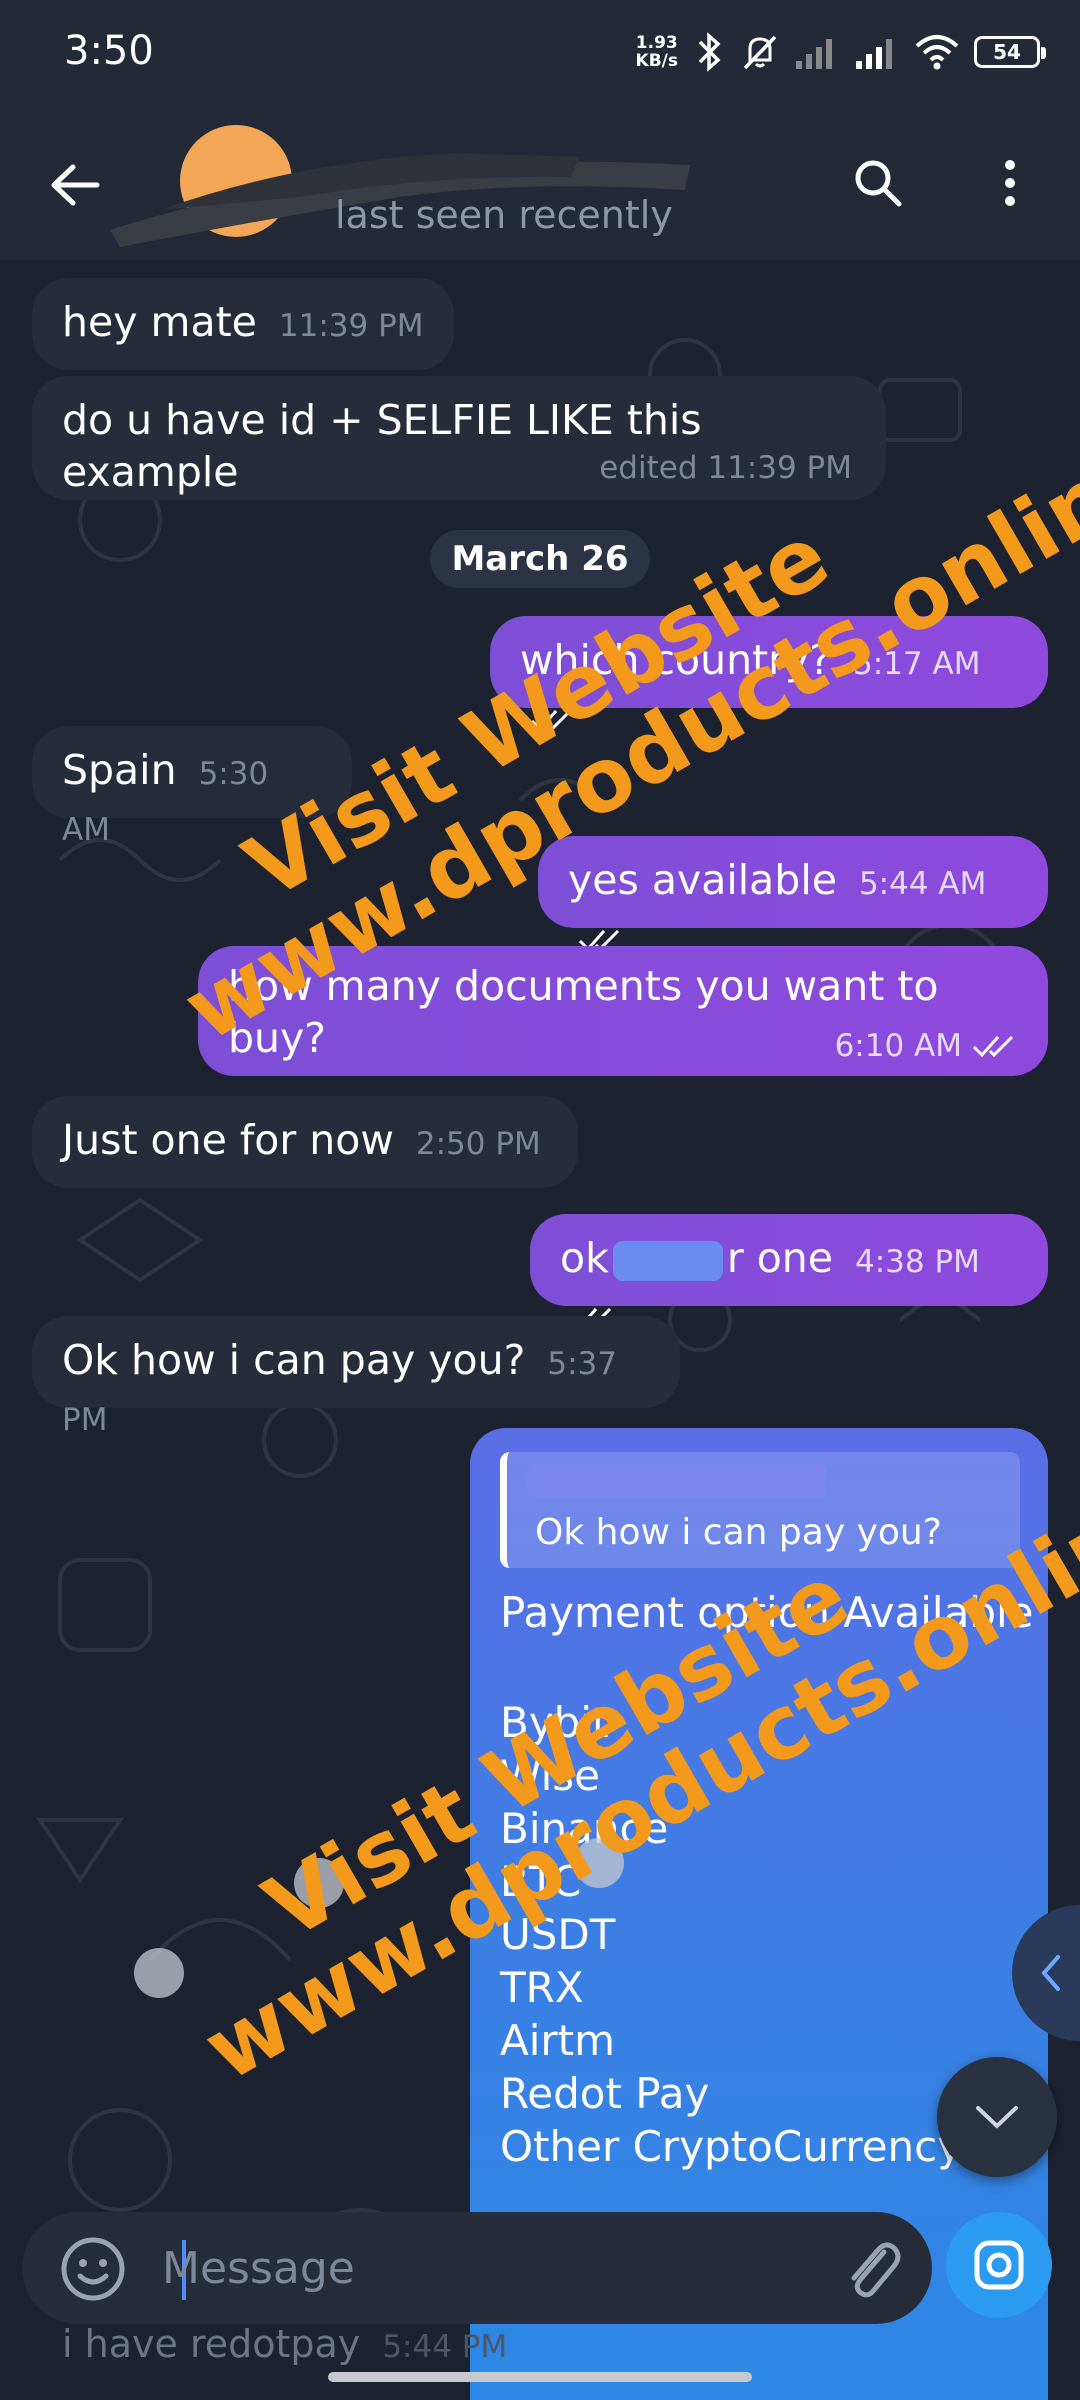  Describe the element at coordinates (478, 1144) in the screenshot. I see `message-time: 2:50 PM` at that location.